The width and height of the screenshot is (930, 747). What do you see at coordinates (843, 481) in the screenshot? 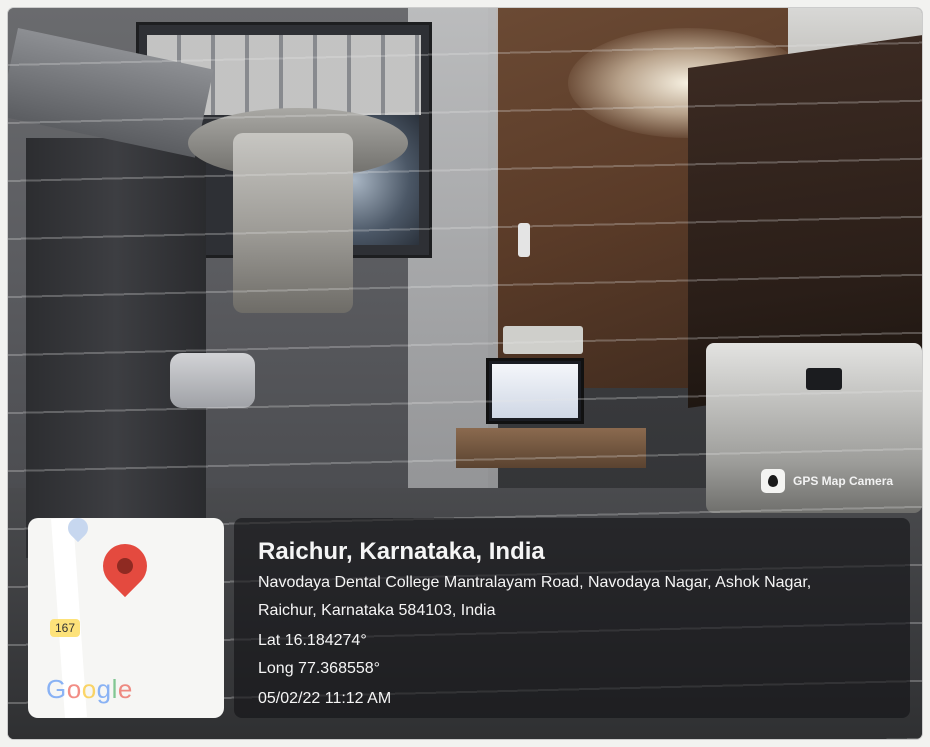
I see `gps-map-camera-label: GPS Map Camera` at bounding box center [843, 481].